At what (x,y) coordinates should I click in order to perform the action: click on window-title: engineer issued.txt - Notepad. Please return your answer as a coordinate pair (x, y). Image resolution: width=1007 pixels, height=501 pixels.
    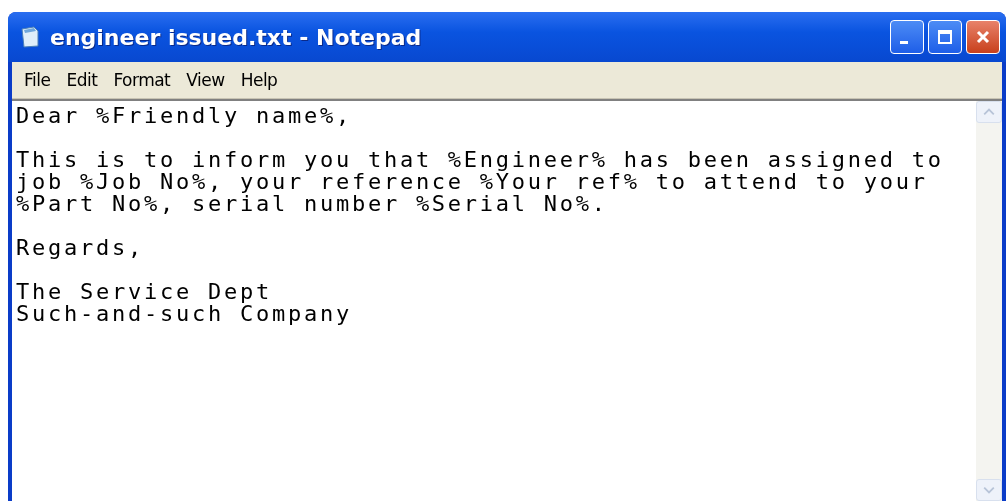
    Looking at the image, I should click on (236, 37).